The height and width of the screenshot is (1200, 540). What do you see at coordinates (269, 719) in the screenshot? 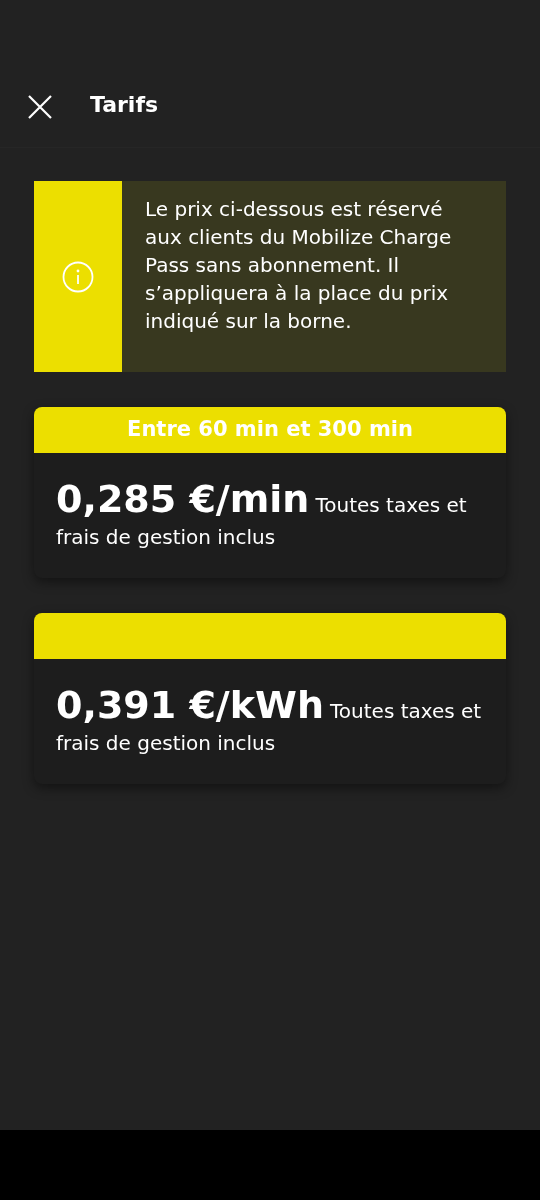
I see `price-text: 0,391 €/kWh Toutes taxes et frais de gestion inclus` at bounding box center [269, 719].